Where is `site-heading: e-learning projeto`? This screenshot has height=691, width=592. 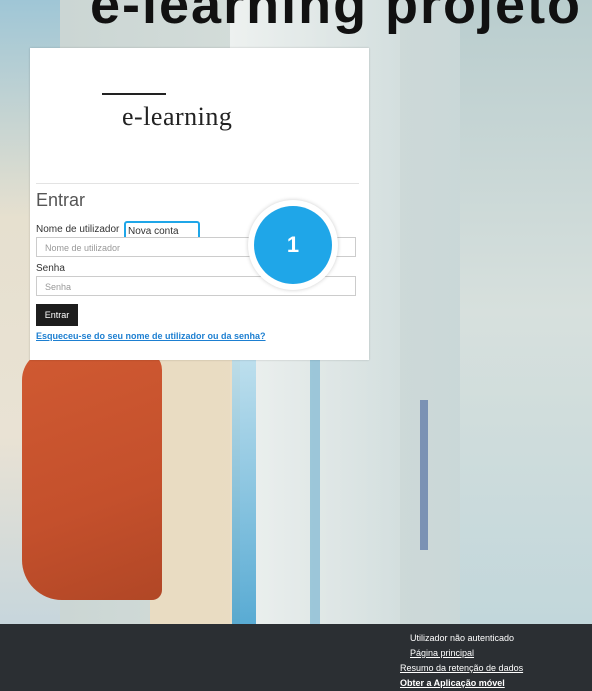
site-heading: e-learning projeto is located at coordinates (336, 17).